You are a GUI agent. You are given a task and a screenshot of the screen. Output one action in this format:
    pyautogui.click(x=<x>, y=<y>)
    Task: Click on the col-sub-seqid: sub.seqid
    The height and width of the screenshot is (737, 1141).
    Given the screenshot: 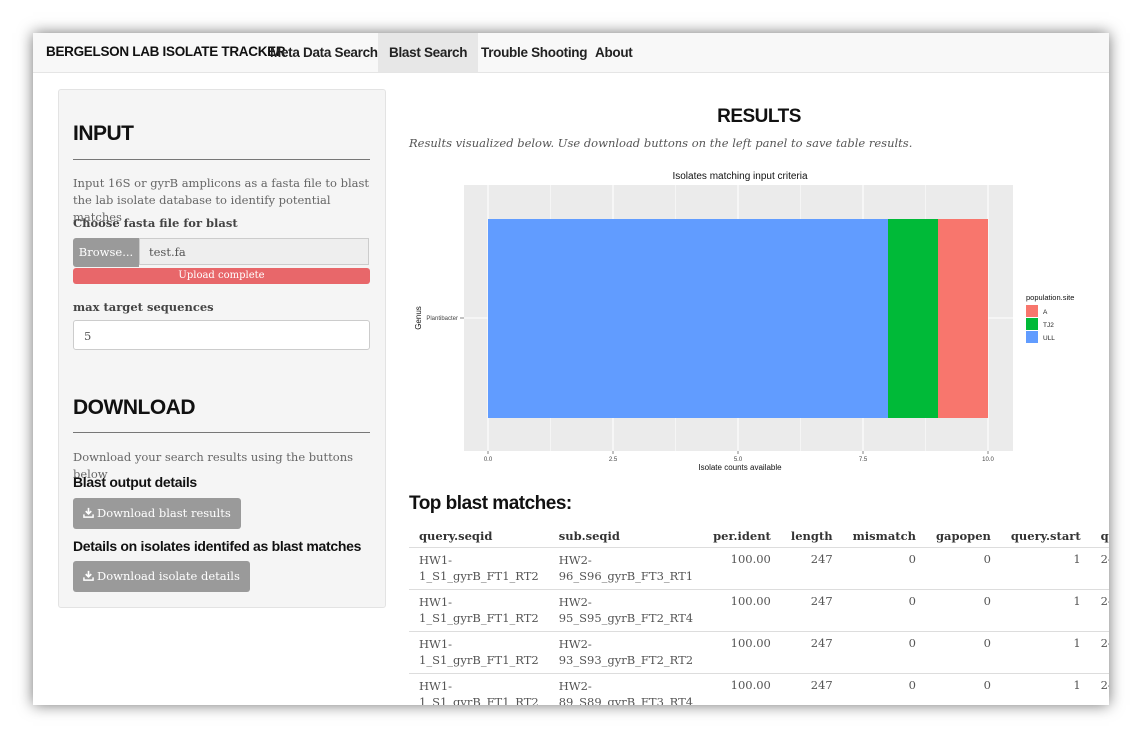 What is the action you would take?
    pyautogui.click(x=626, y=536)
    